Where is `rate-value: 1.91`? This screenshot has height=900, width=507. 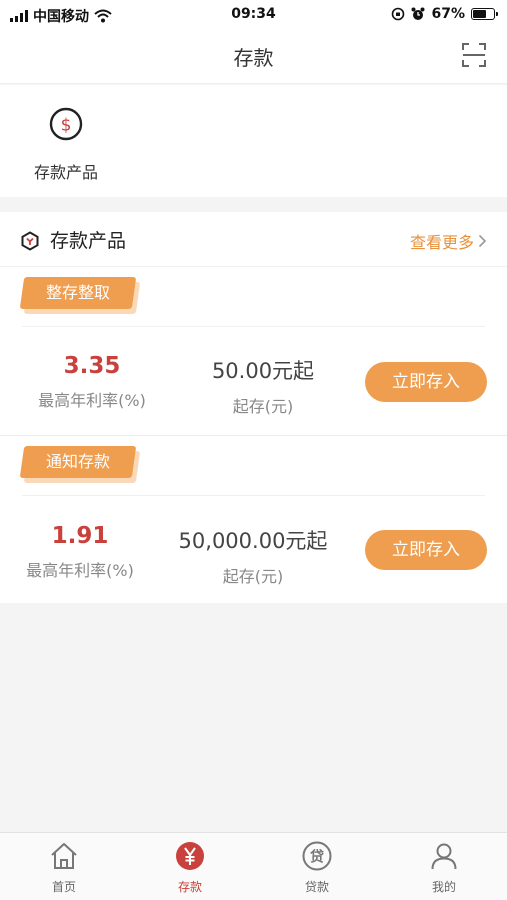
rate-value: 1.91 is located at coordinates (80, 536).